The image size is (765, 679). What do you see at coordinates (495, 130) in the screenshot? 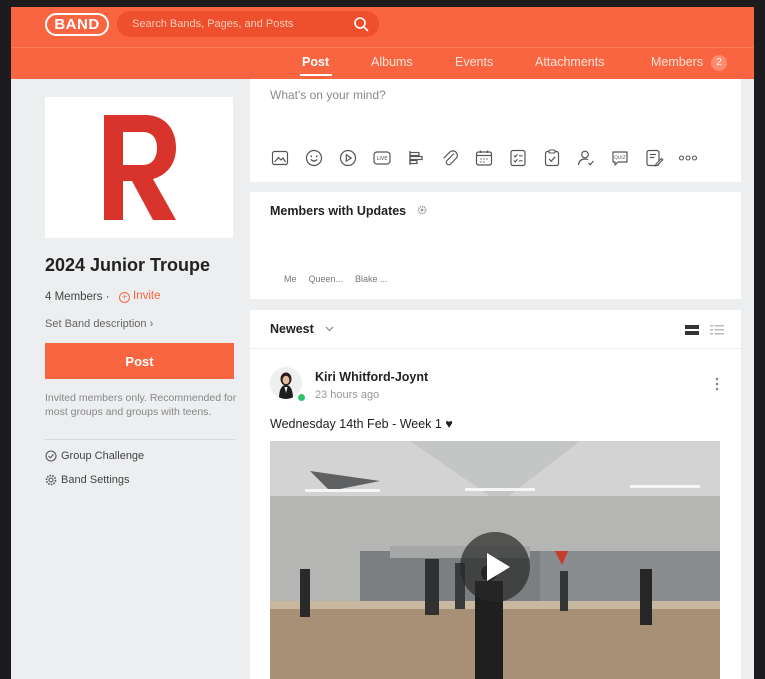
I see `post-composer: LIVE QUIZ` at bounding box center [495, 130].